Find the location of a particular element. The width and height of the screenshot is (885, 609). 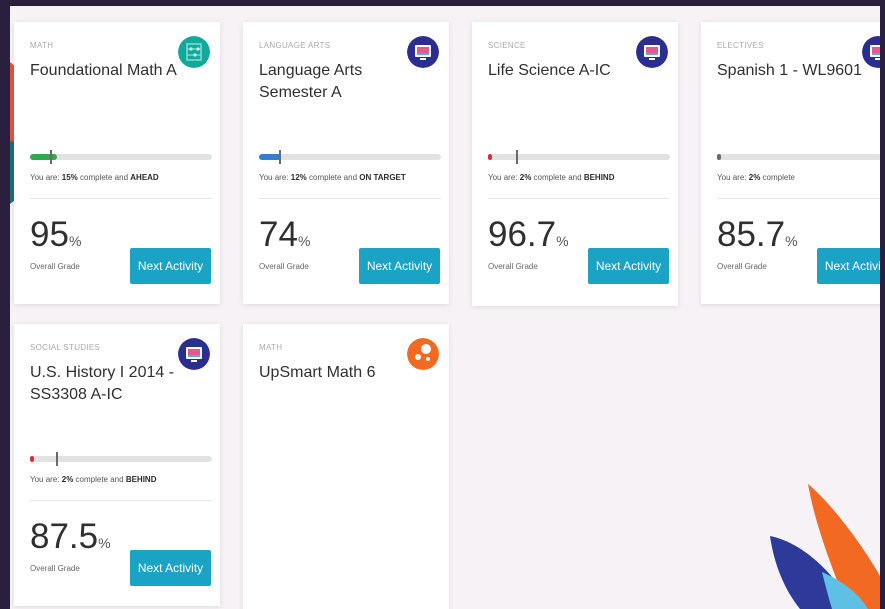

course-subject: SOCIAL STUDIES is located at coordinates (65, 347).